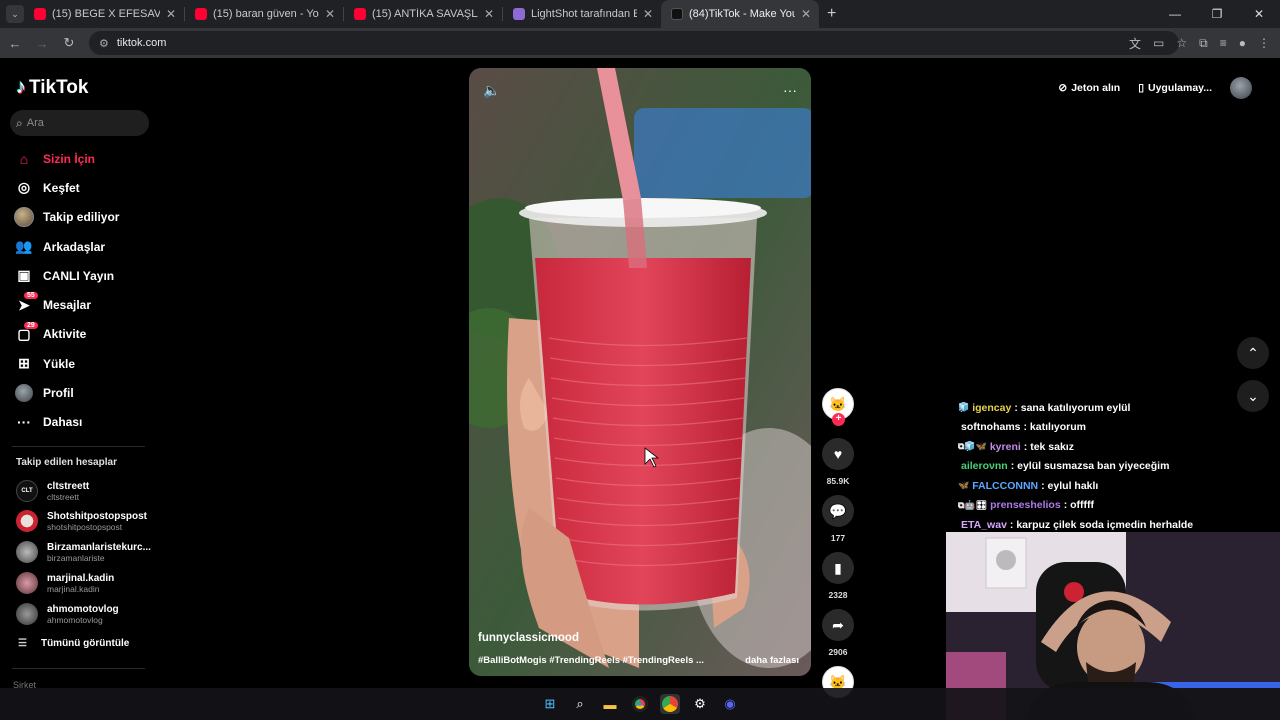  I want to click on chat-text: : karpuz çilek soda içmedin herhalde, so click(1101, 524).